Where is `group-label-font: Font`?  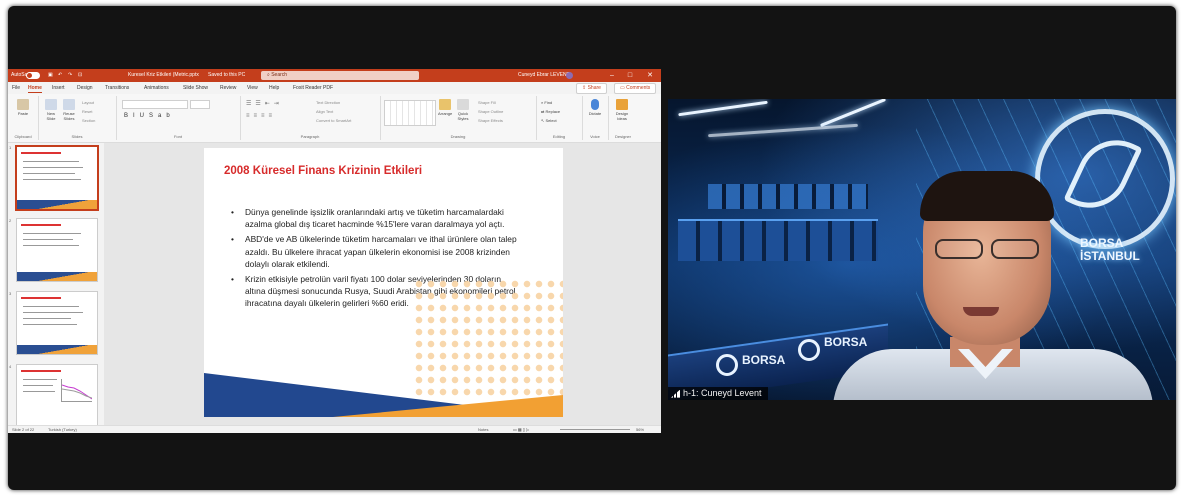
group-label-font: Font is located at coordinates (177, 136).